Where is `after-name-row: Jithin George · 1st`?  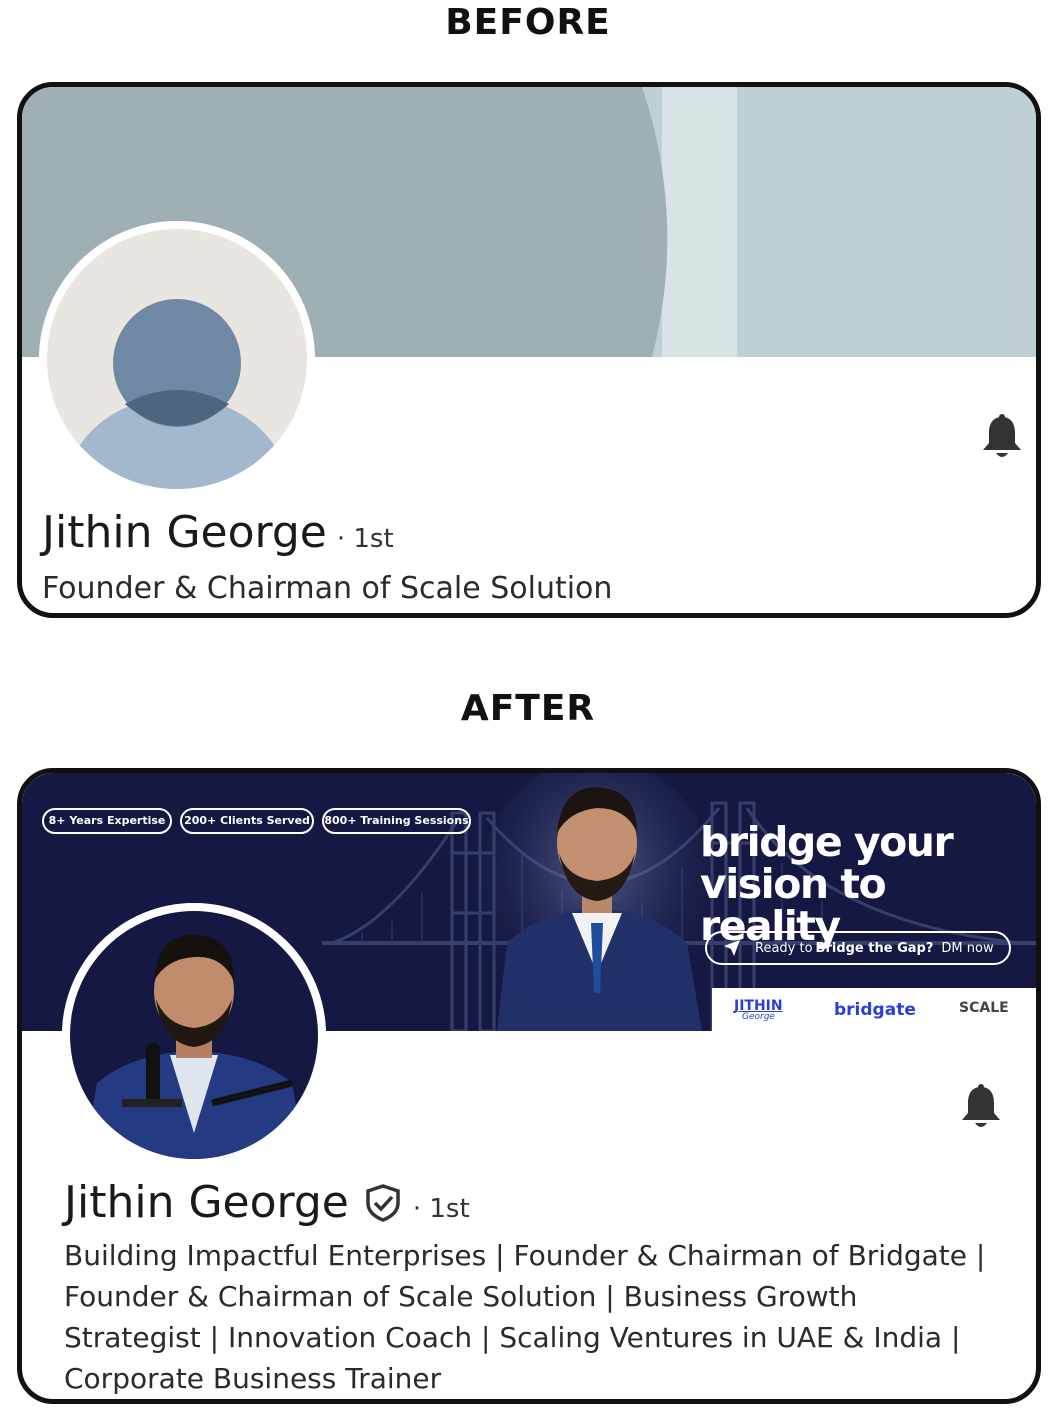
after-name-row: Jithin George · 1st is located at coordinates (267, 1202).